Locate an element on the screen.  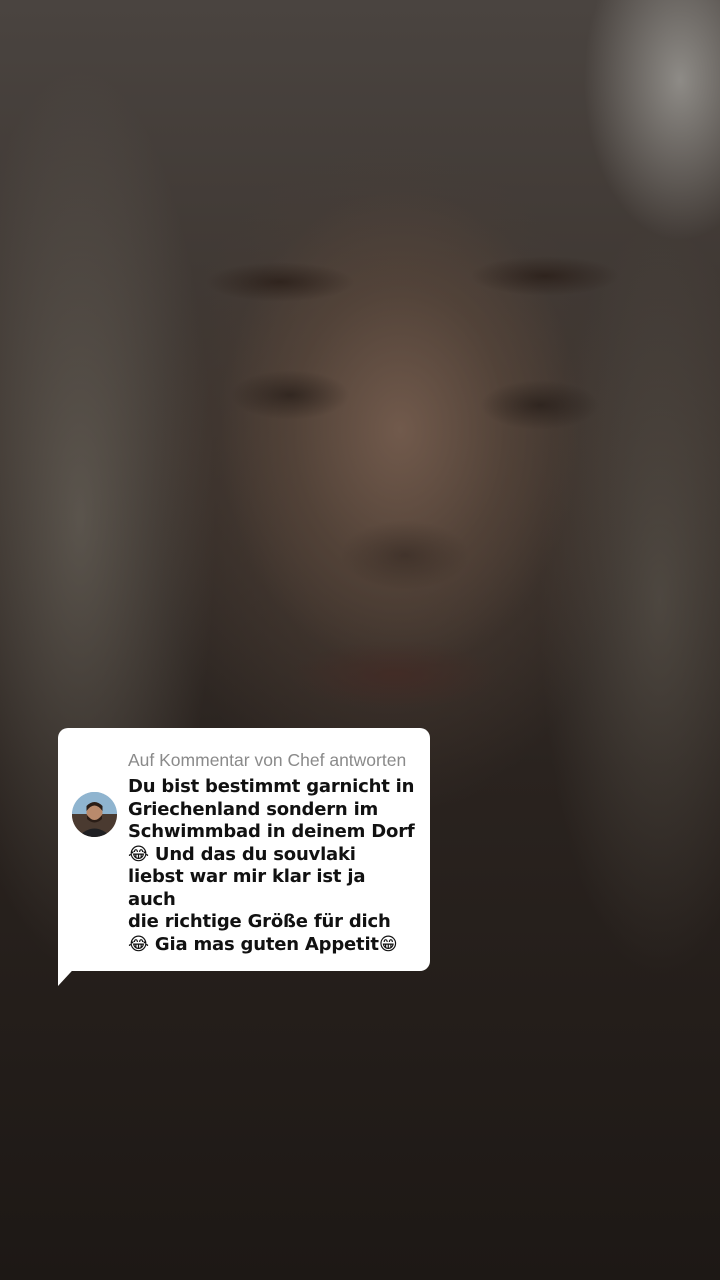
commenter-avatar is located at coordinates (94, 814).